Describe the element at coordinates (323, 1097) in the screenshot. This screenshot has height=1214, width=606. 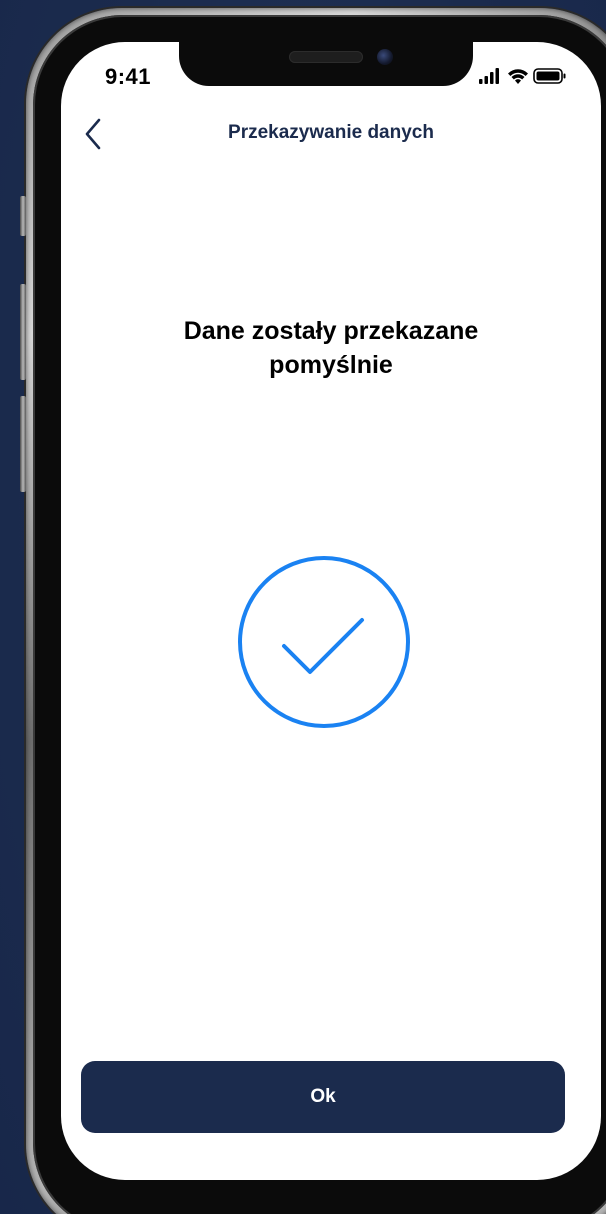
I see `ok-button: Ok` at that location.